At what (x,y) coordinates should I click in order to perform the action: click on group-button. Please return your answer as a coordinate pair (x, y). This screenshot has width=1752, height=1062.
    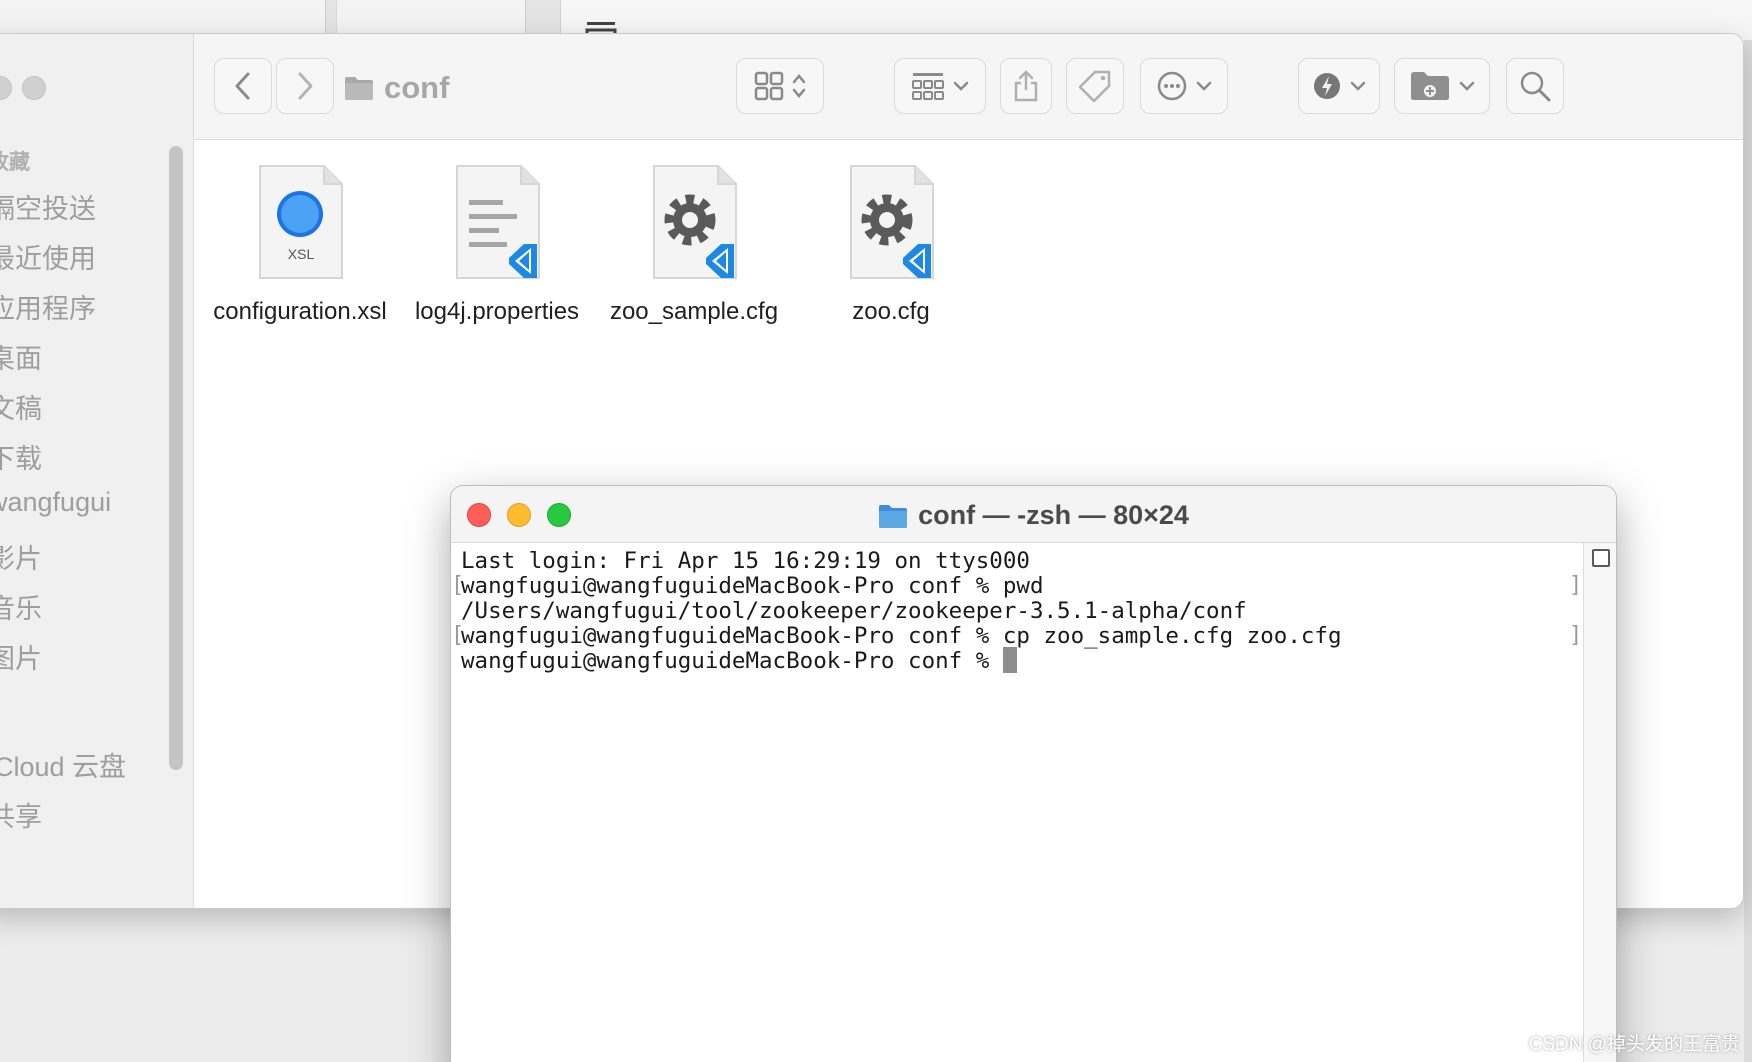
    Looking at the image, I should click on (940, 86).